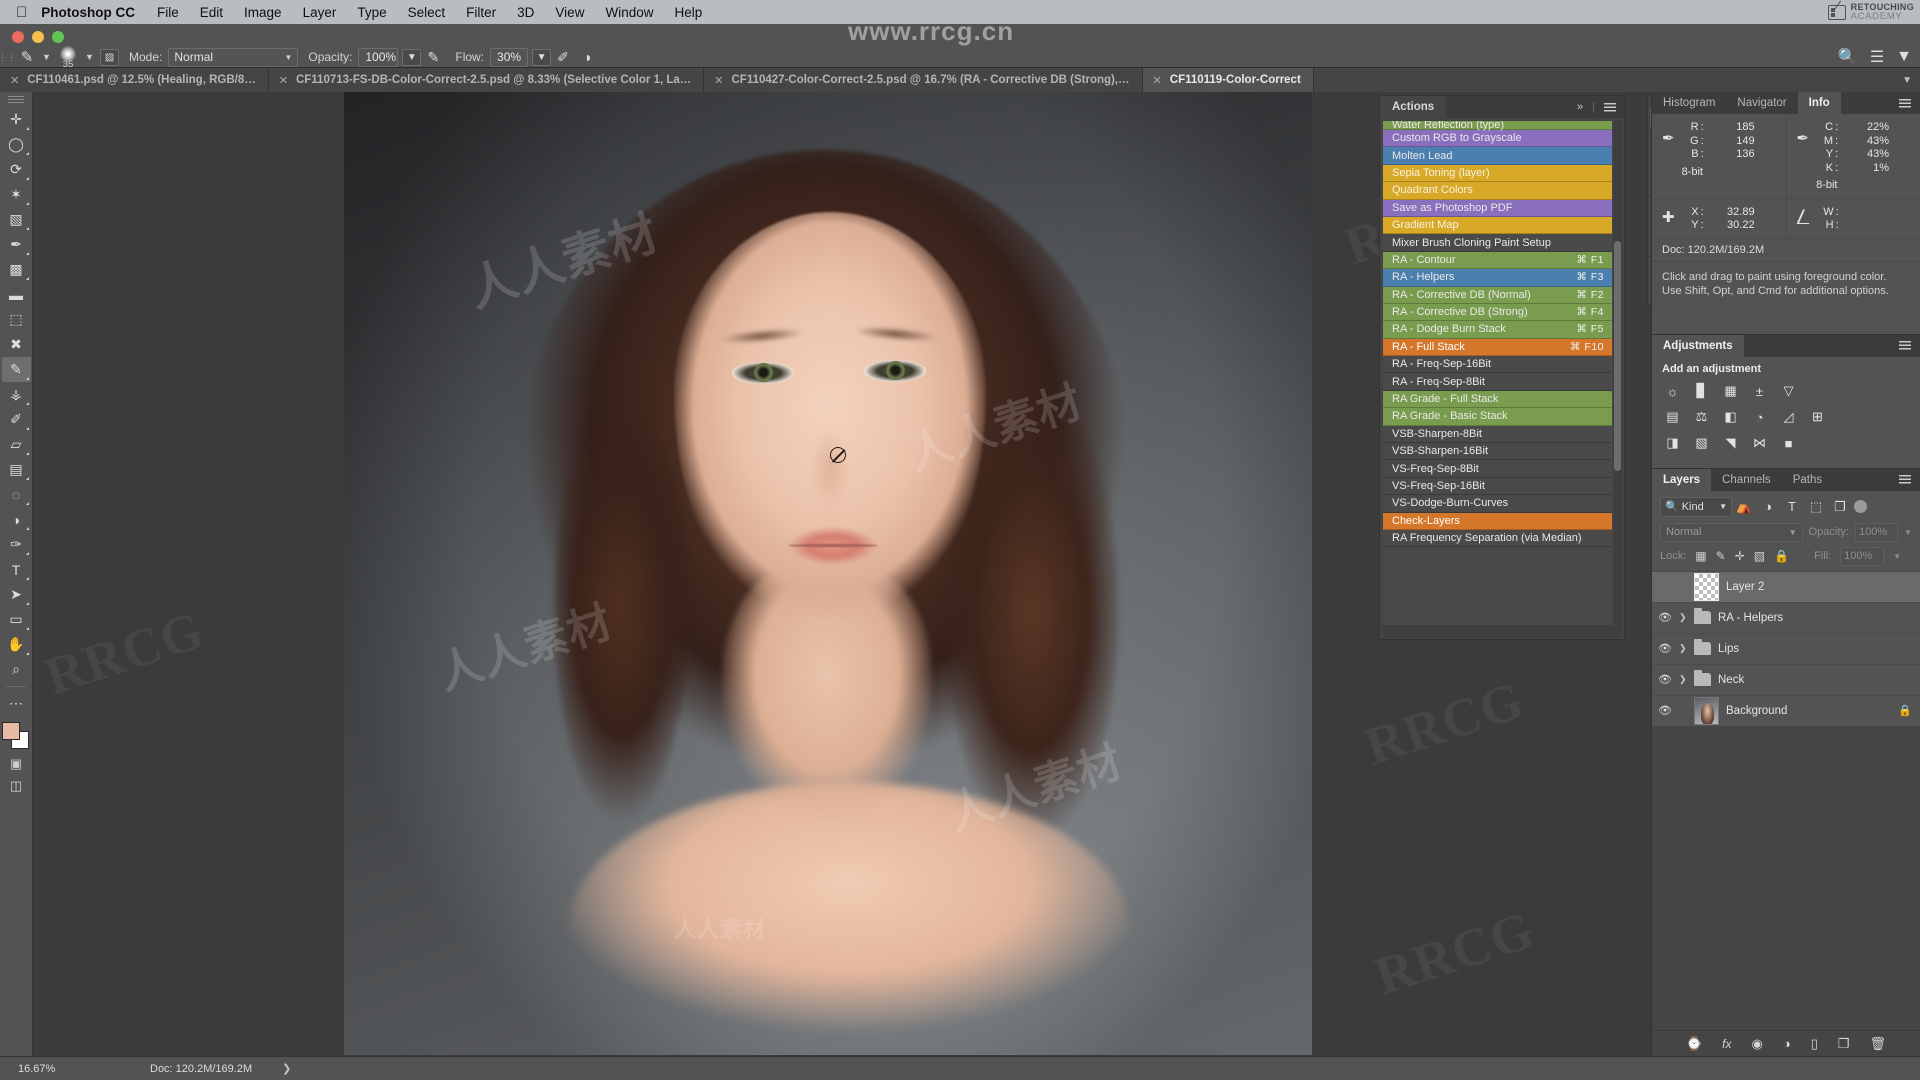 The width and height of the screenshot is (1920, 1080). What do you see at coordinates (16, 786) in the screenshot?
I see `screen-mode-icon: ◫` at bounding box center [16, 786].